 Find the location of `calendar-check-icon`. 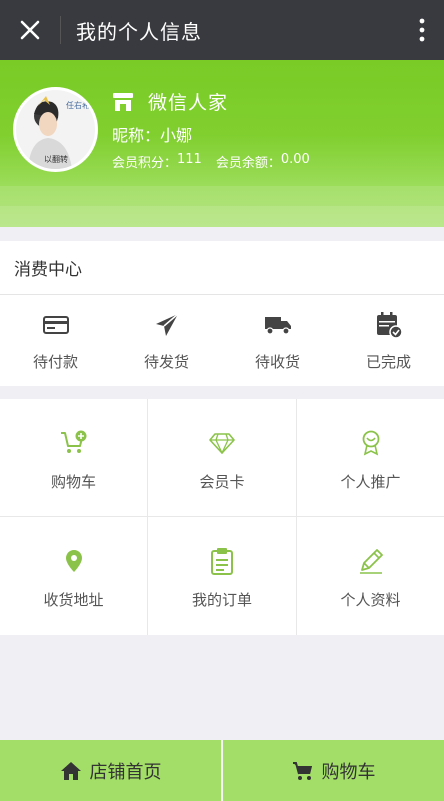

calendar-check-icon is located at coordinates (389, 325).